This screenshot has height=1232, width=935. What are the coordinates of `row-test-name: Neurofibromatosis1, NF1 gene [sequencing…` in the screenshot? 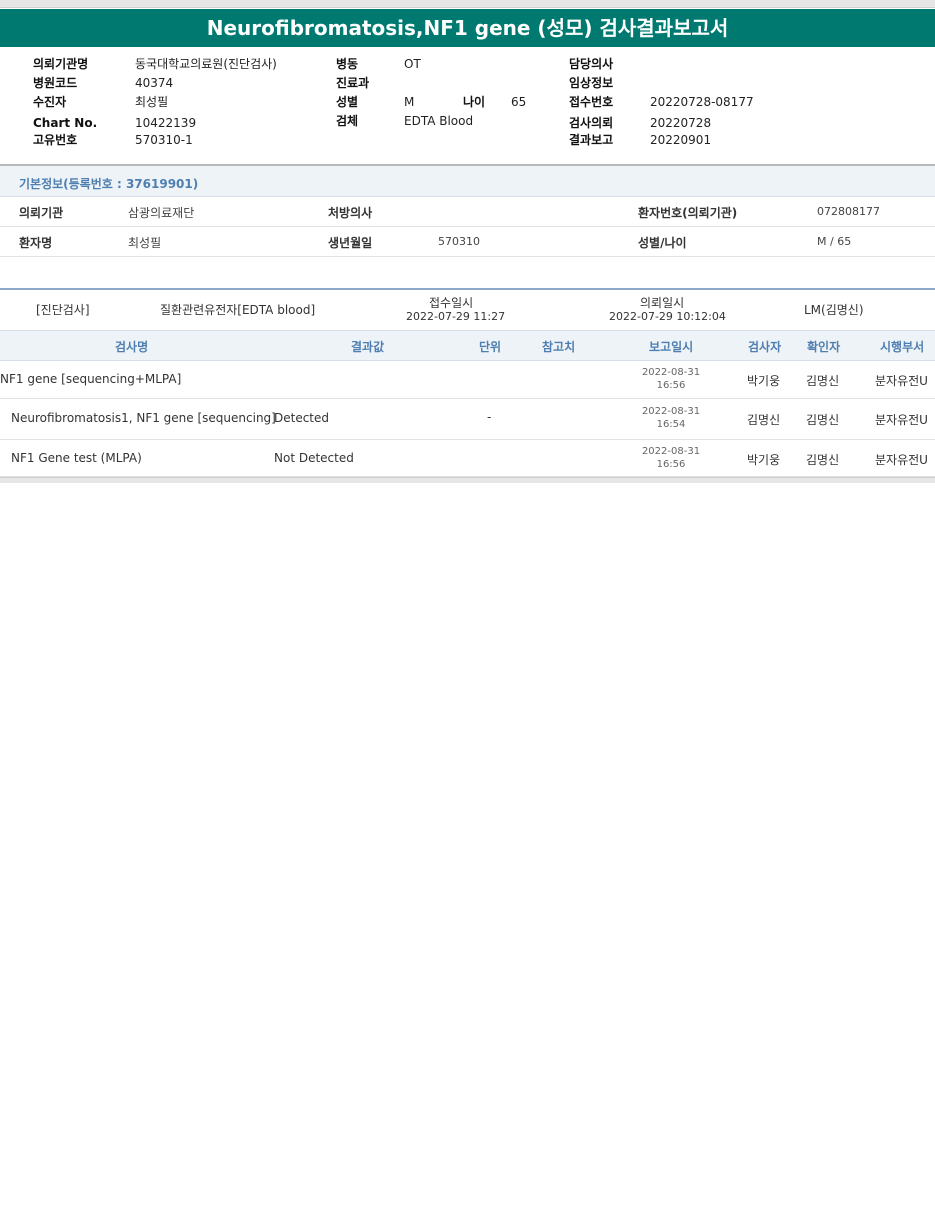 It's located at (143, 418).